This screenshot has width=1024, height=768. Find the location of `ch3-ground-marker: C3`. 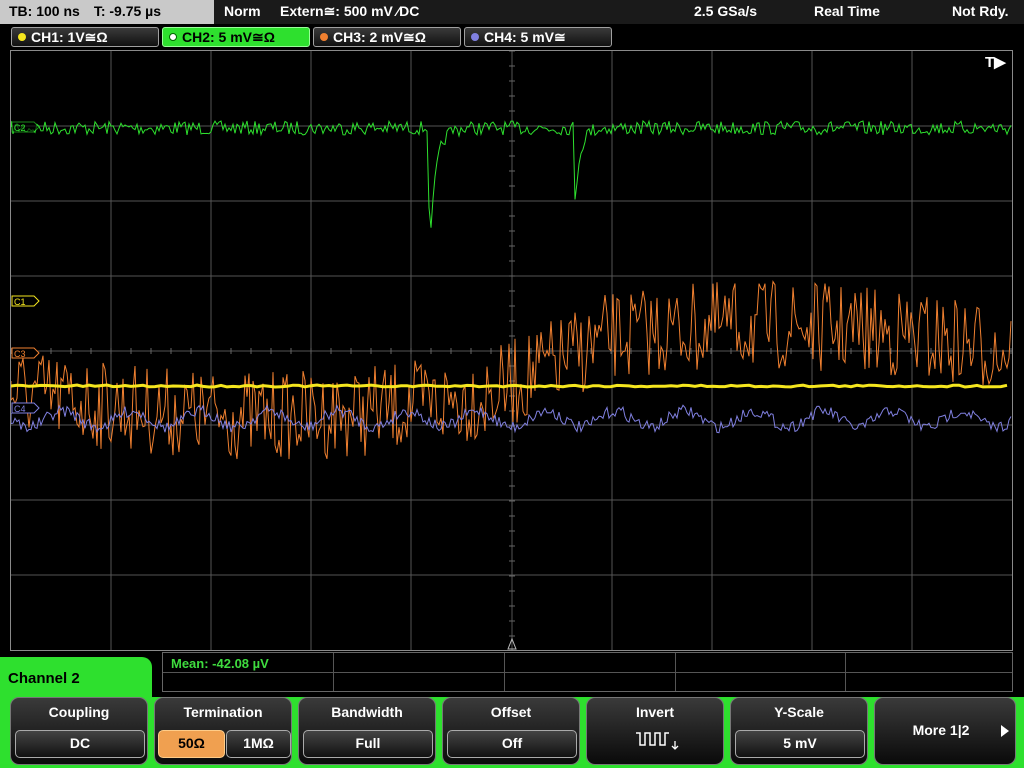

ch3-ground-marker: C3 is located at coordinates (25, 353).